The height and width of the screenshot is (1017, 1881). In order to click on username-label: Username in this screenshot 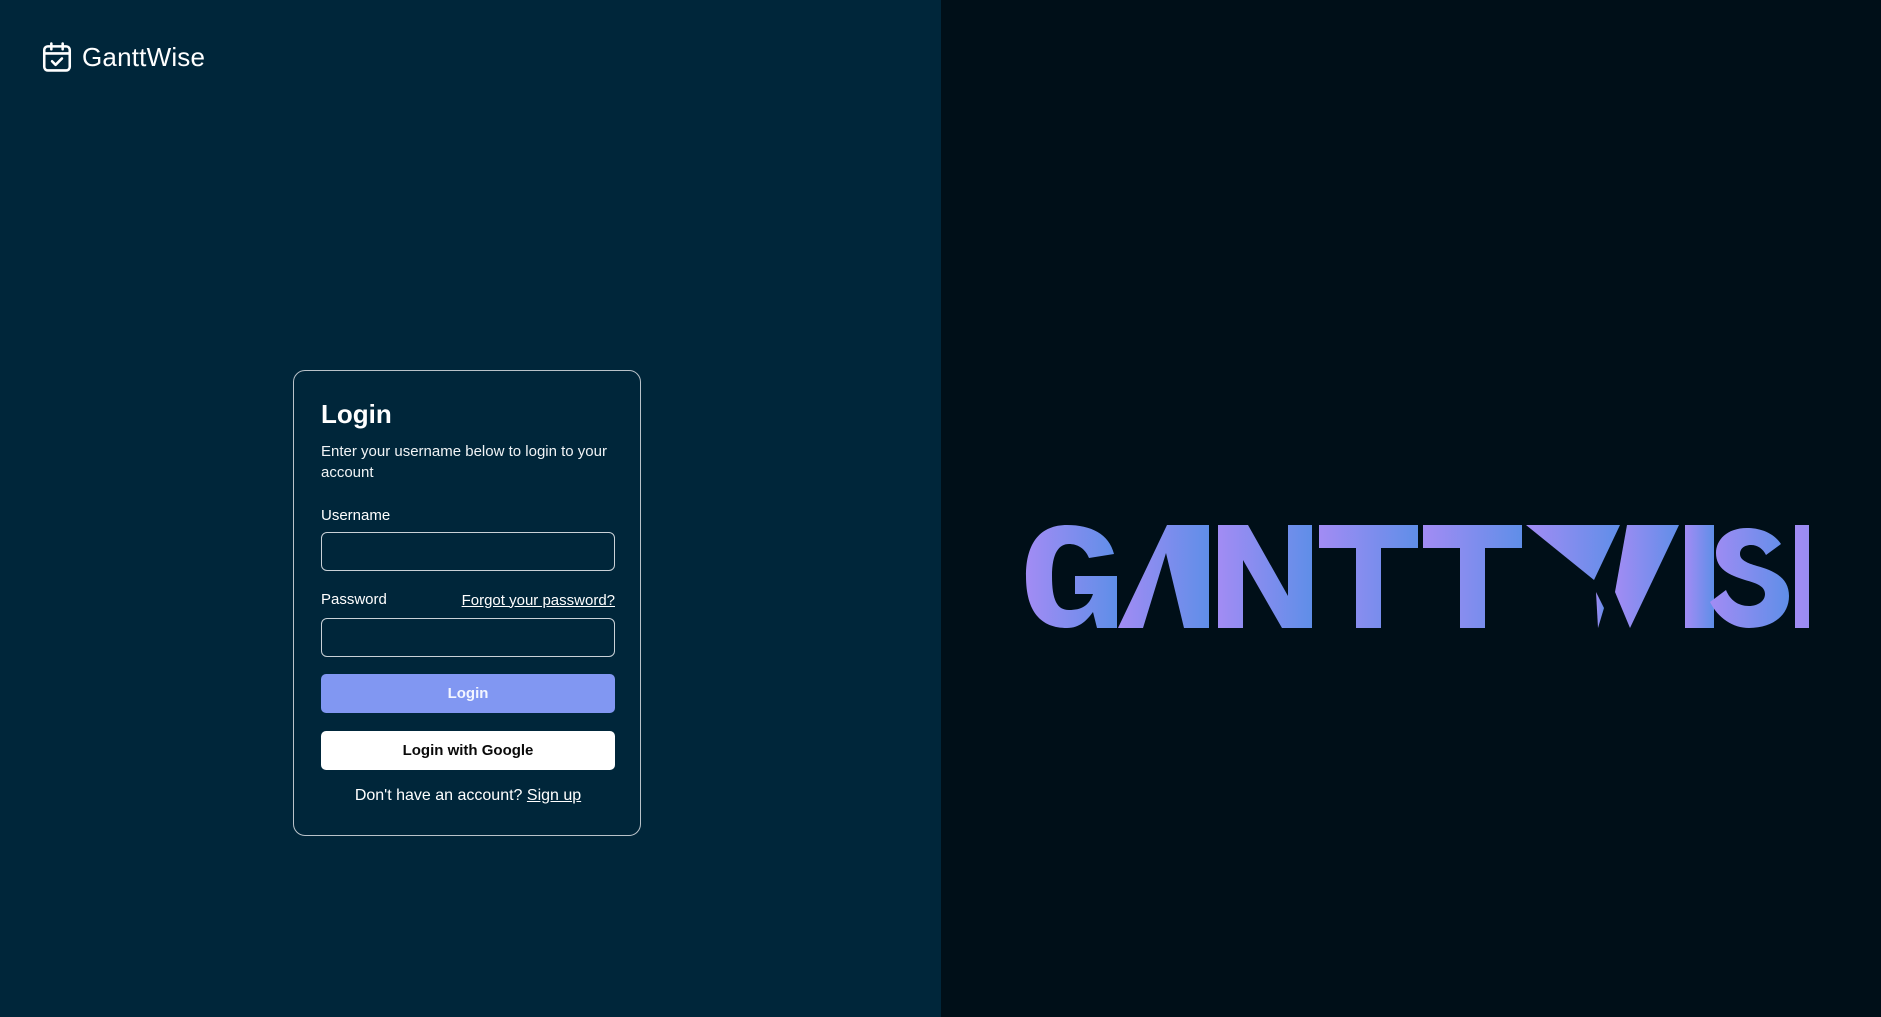, I will do `click(356, 515)`.